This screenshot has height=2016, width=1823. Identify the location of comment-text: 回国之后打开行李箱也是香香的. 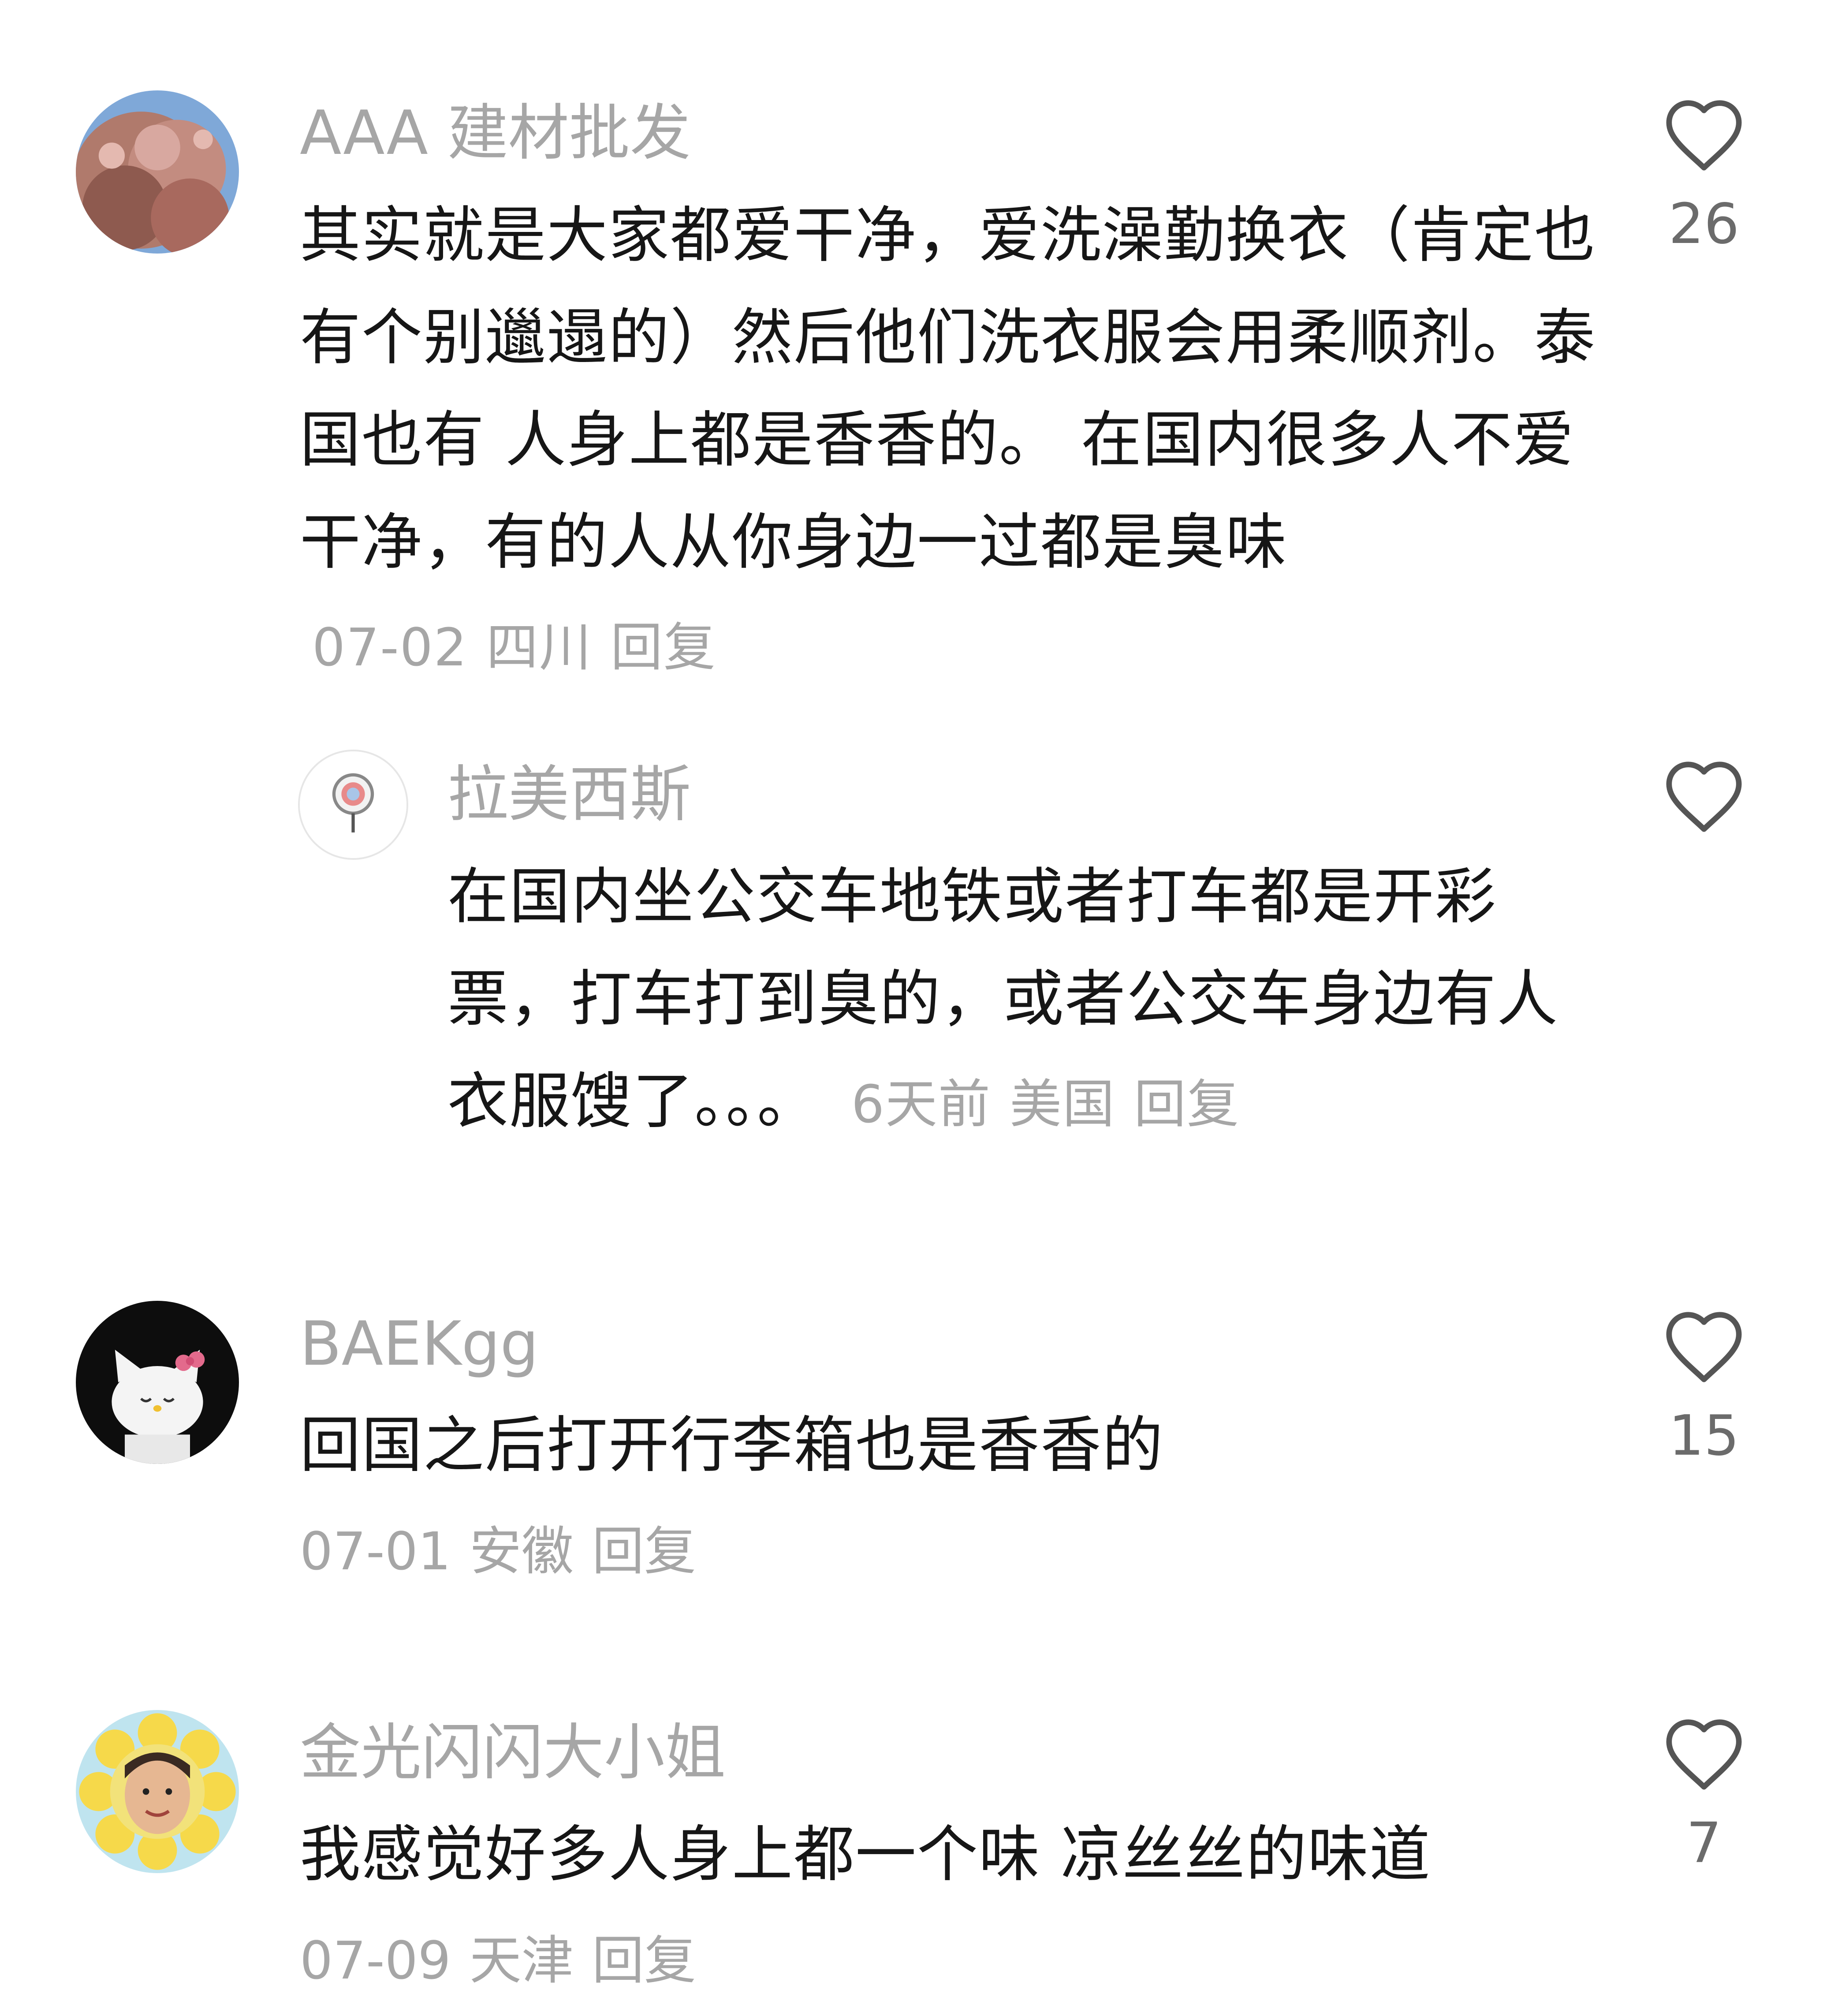
(732, 1445).